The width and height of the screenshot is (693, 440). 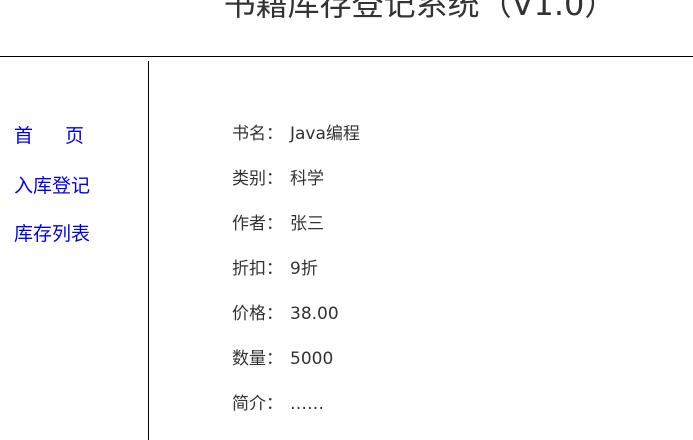 What do you see at coordinates (52, 234) in the screenshot?
I see `sidebar-item-inventory-list: 库存列表` at bounding box center [52, 234].